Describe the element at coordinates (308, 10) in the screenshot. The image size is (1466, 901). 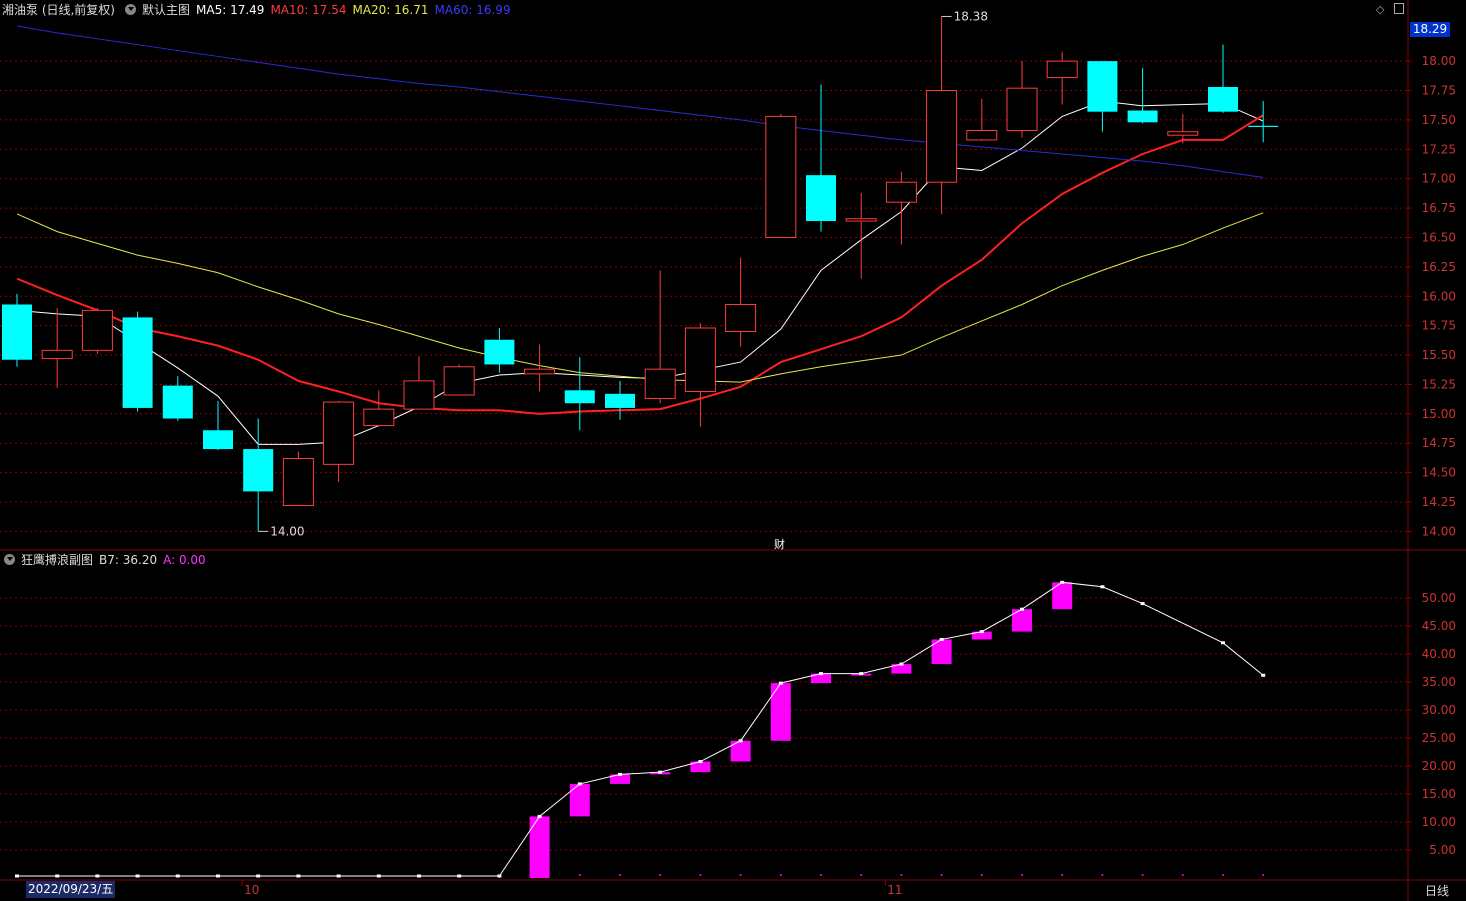
I see `ma10-value: MA10: 17.54` at that location.